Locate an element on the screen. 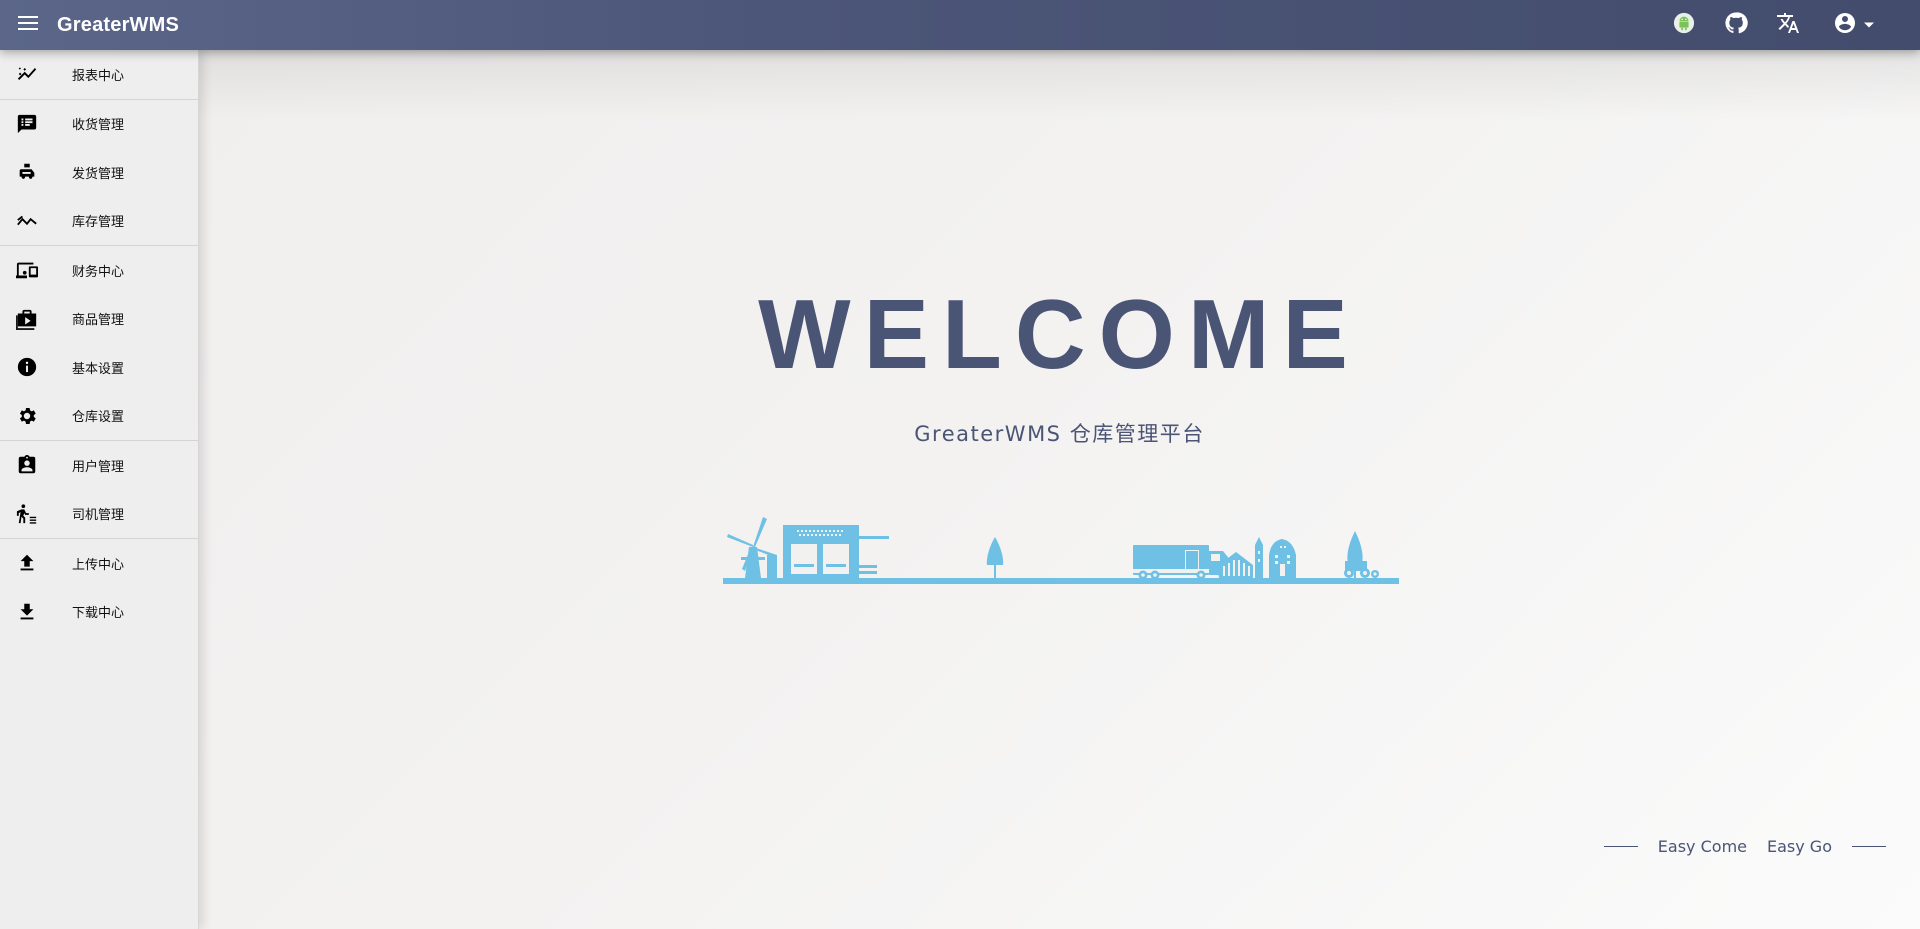 This screenshot has height=929, width=1920. trending-icon is located at coordinates (28, 221).